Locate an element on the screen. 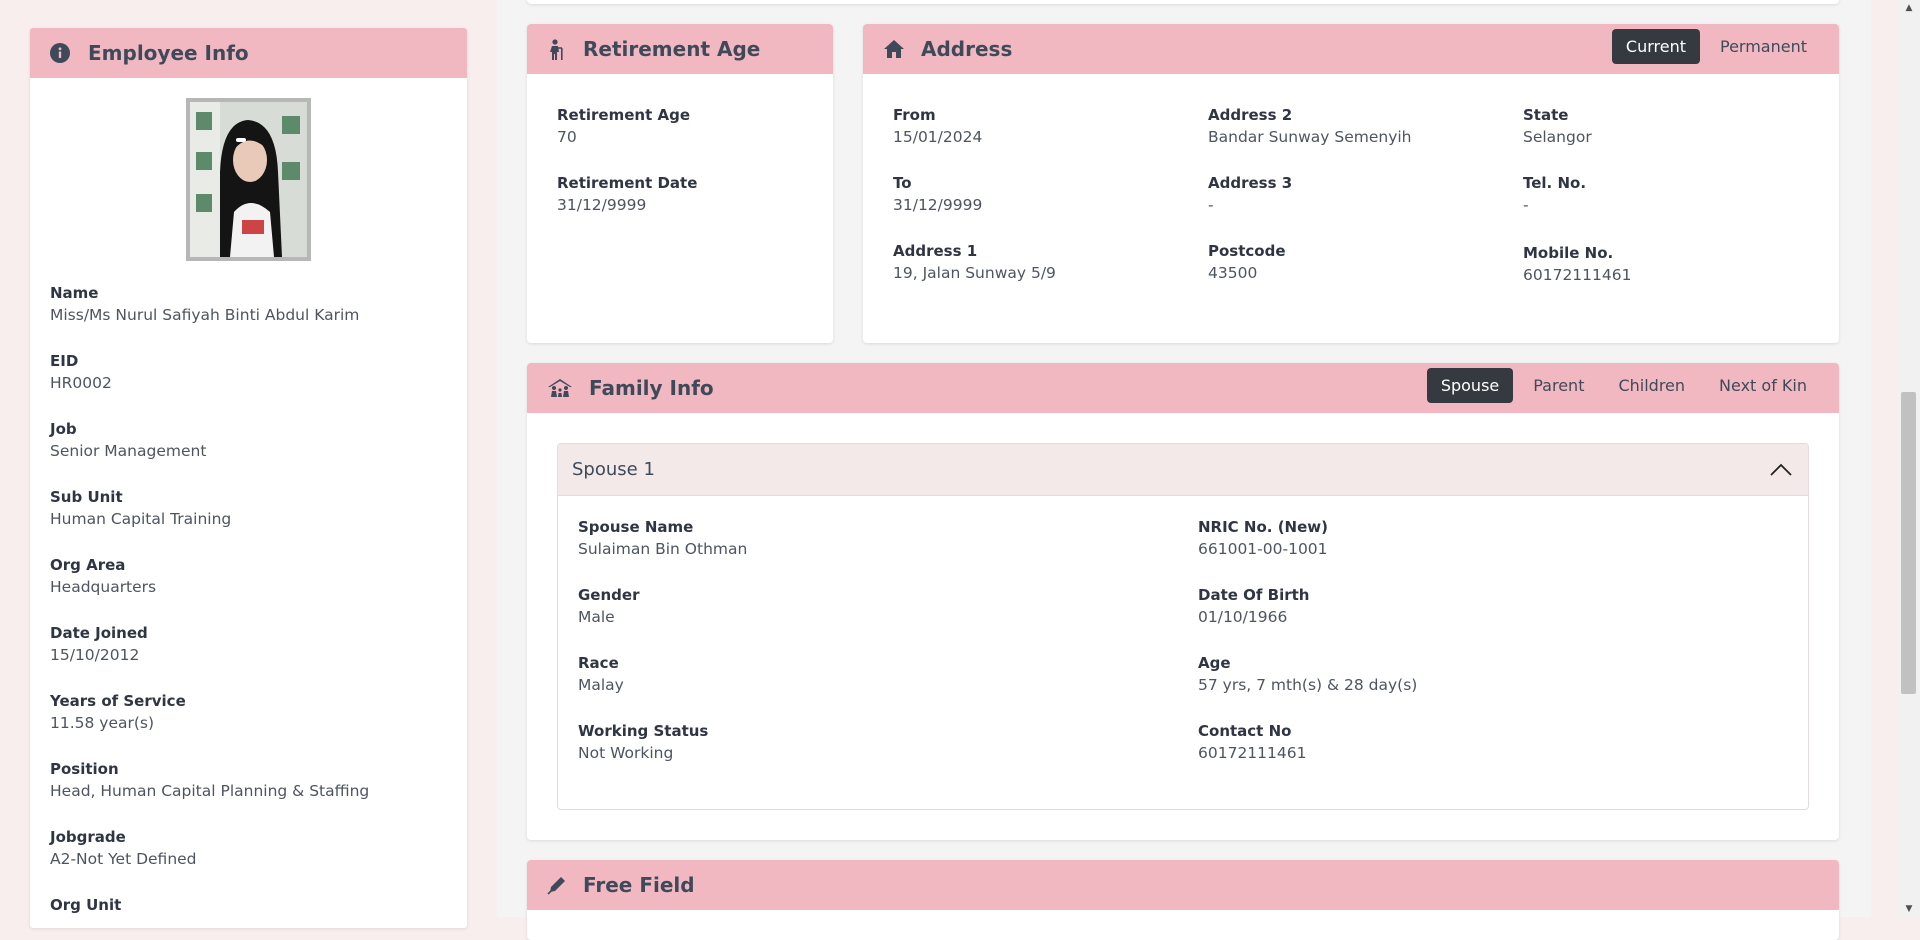  tab-address-current: Current is located at coordinates (1655, 46).